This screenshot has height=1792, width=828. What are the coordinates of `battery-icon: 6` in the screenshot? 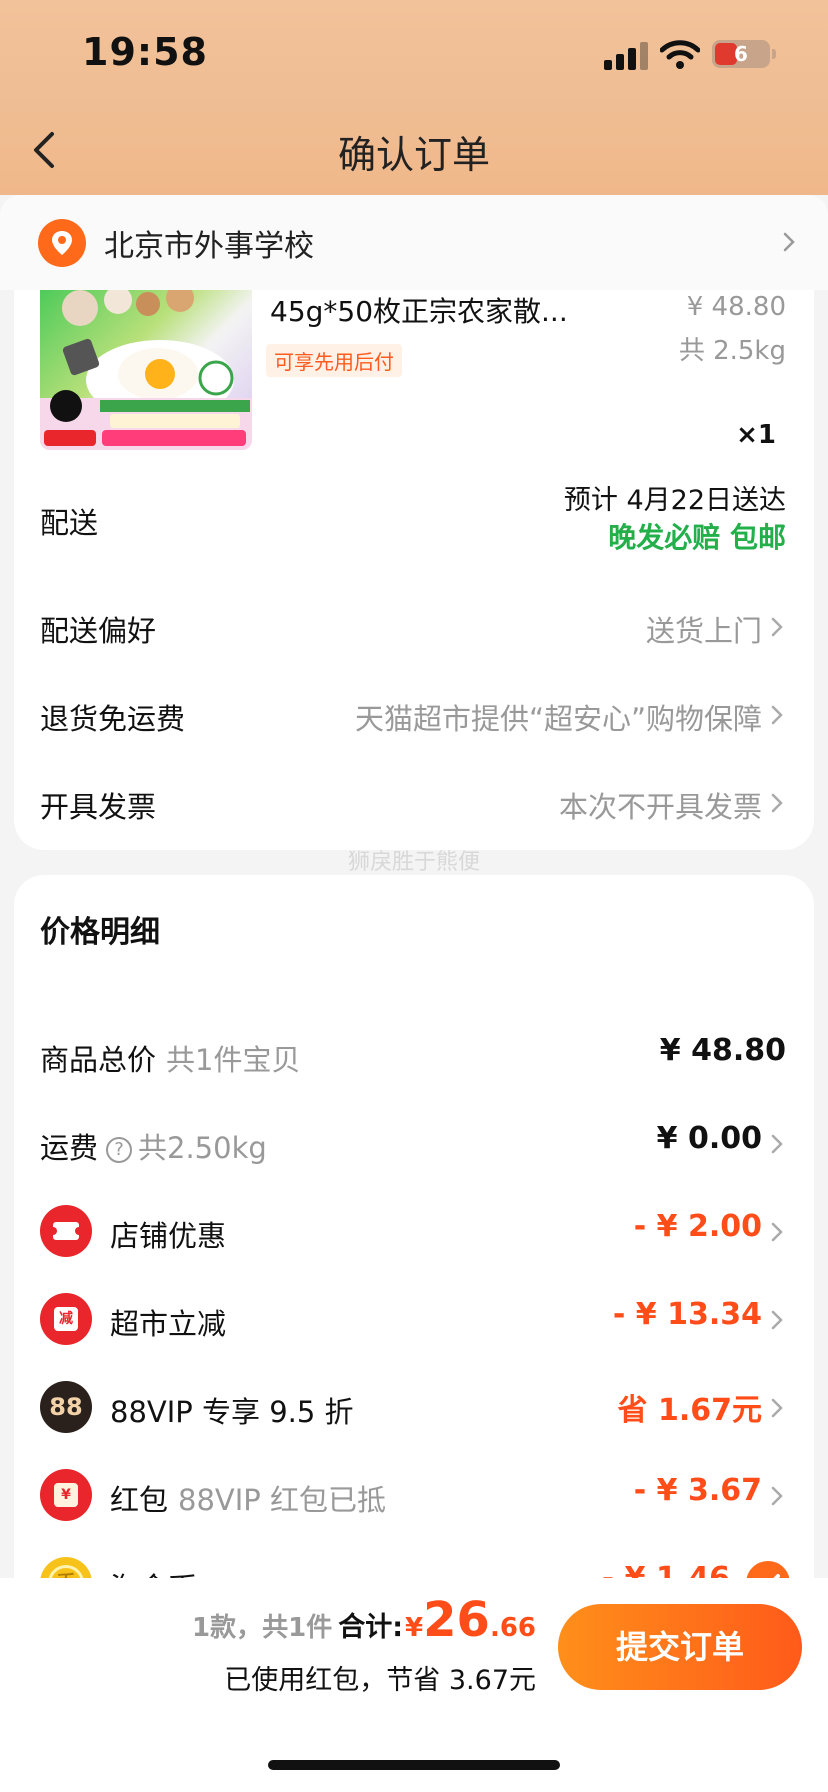 It's located at (741, 54).